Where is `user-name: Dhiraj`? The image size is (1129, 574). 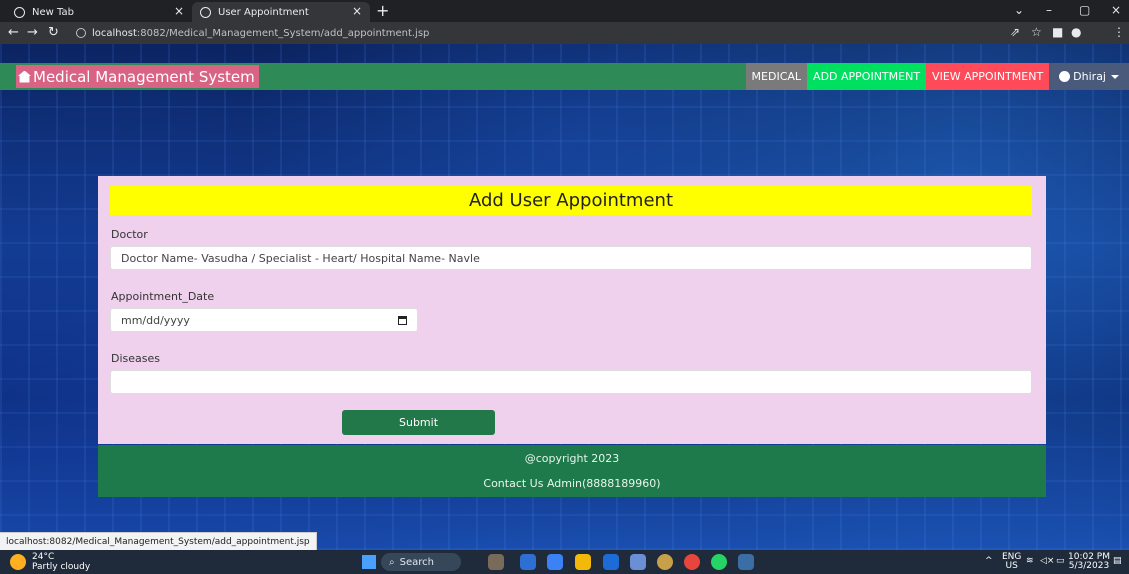 user-name: Dhiraj is located at coordinates (1089, 76).